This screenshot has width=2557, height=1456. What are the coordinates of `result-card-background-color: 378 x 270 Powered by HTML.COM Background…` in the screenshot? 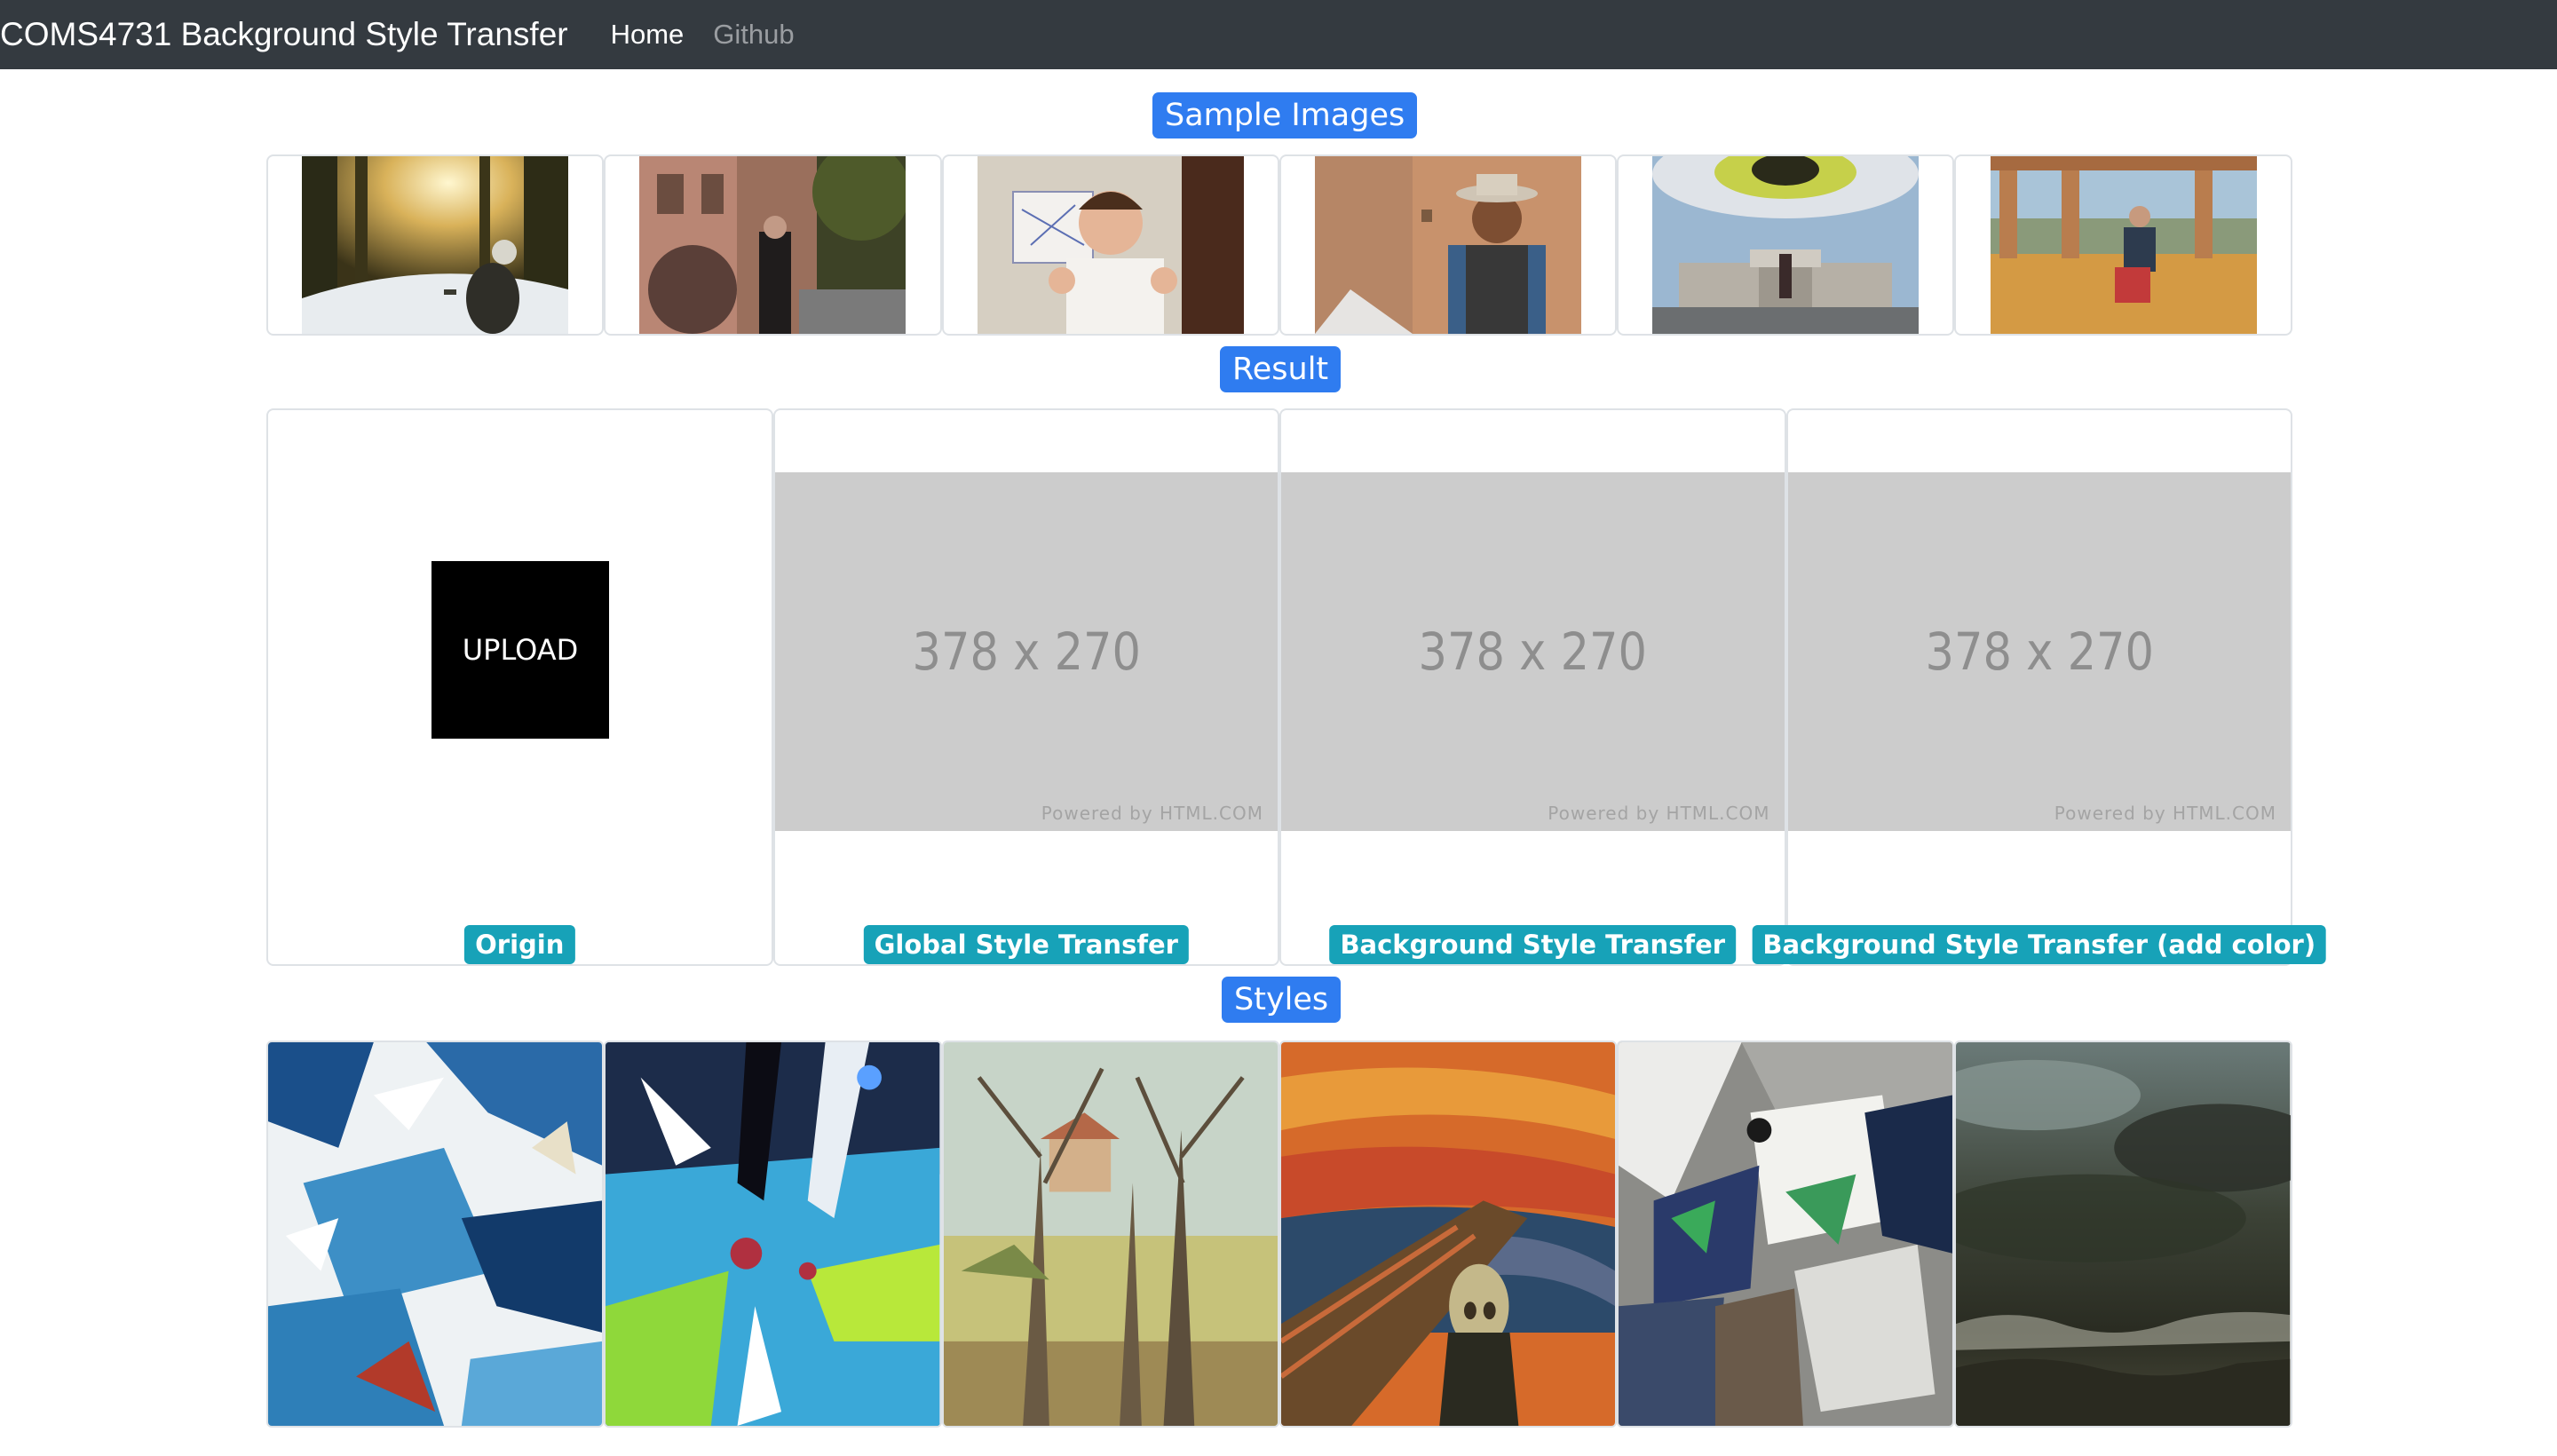 It's located at (2039, 687).